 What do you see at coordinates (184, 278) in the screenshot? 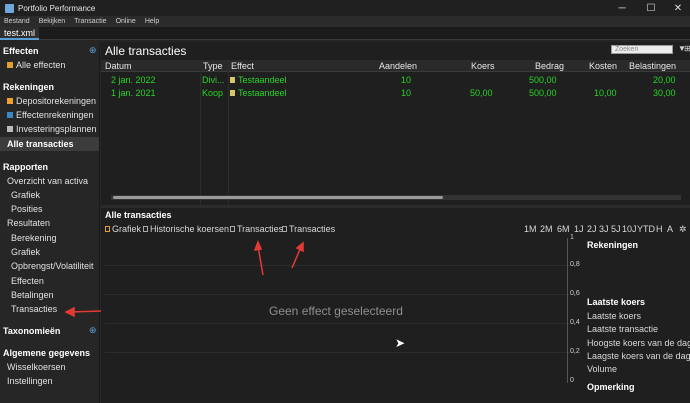
I see `annotation-arrows` at bounding box center [184, 278].